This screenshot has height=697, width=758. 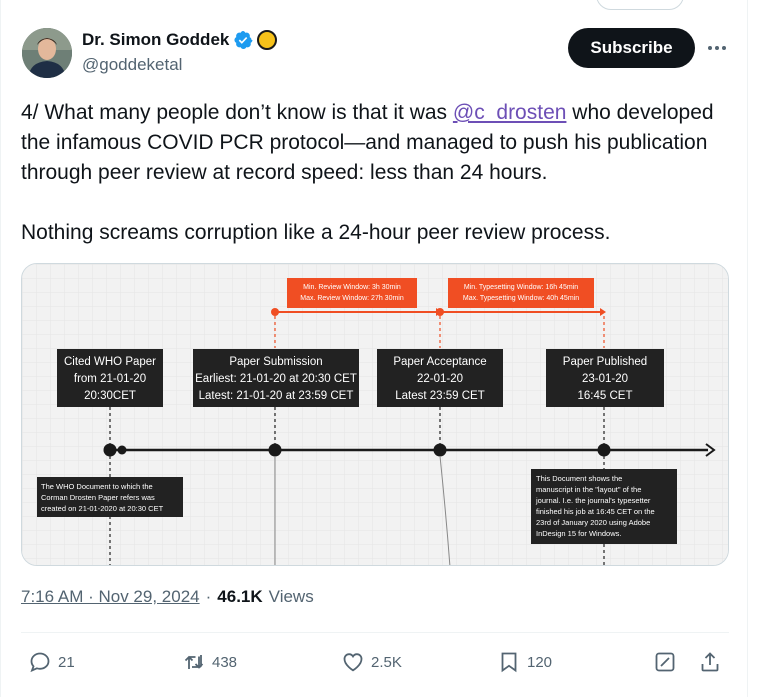 I want to click on like-button: 2.5K, so click(x=371, y=662).